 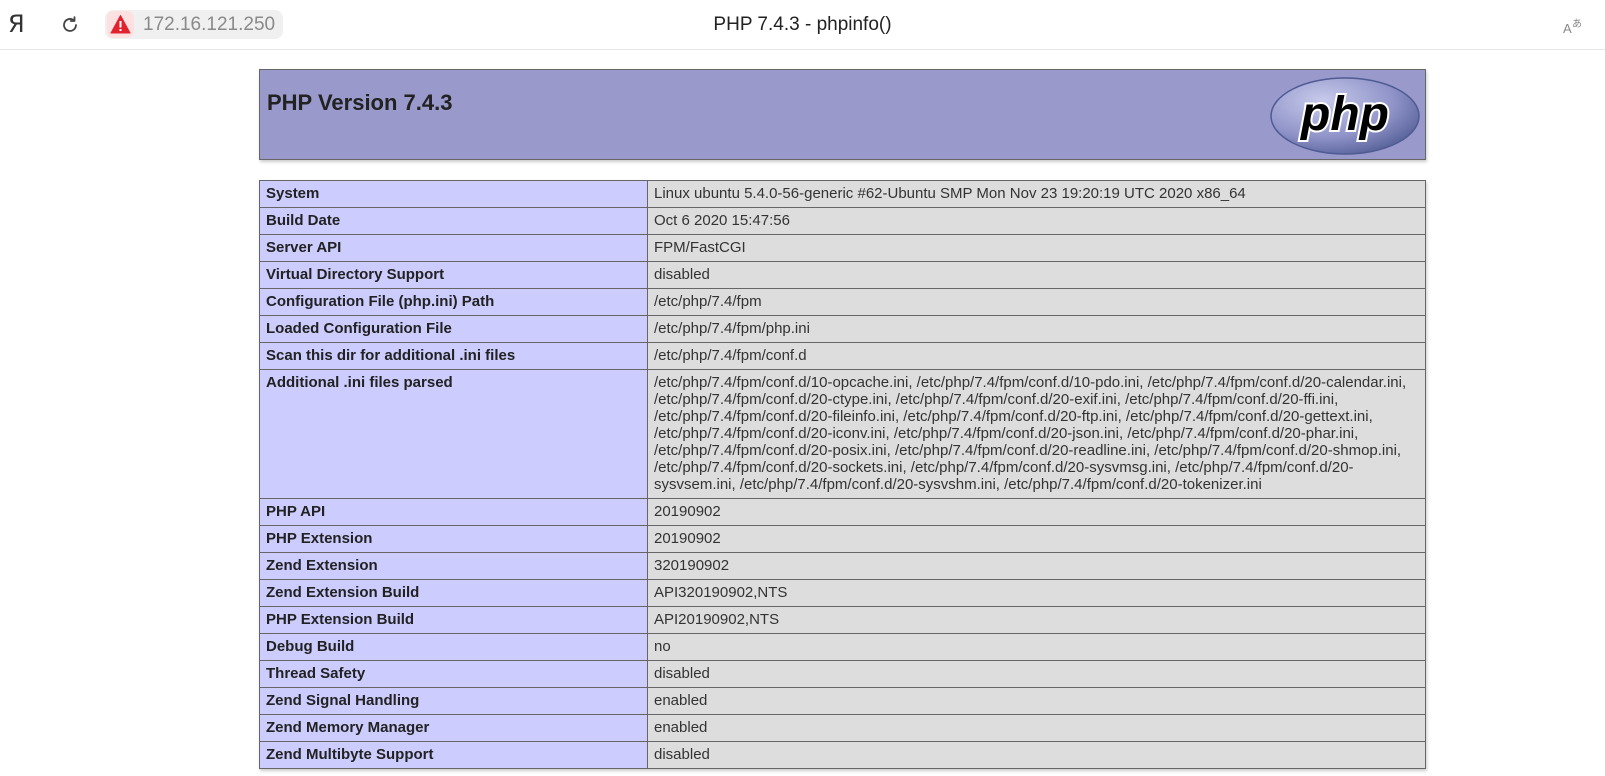 What do you see at coordinates (1036, 593) in the screenshot?
I see `row-value: API320190902,NTS` at bounding box center [1036, 593].